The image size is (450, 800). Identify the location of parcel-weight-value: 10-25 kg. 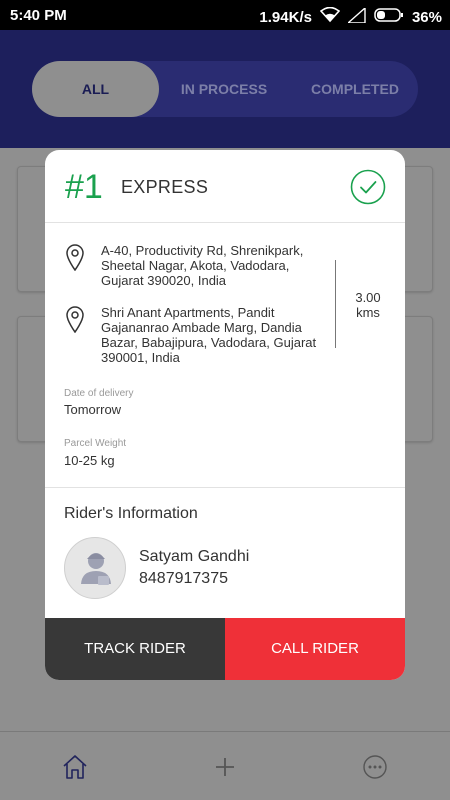
(89, 460).